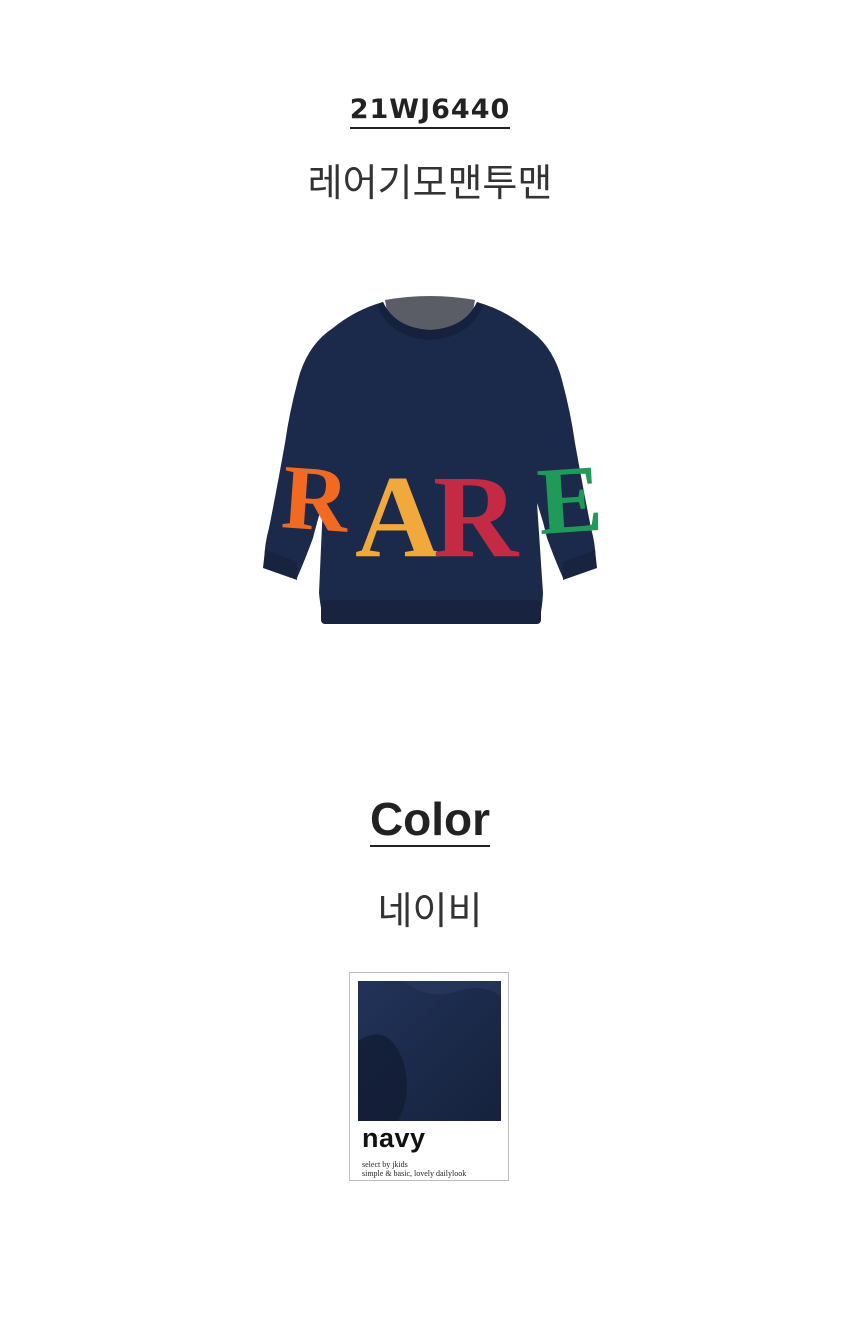  Describe the element at coordinates (316, 498) in the screenshot. I see `print-letter-r-left: R` at that location.